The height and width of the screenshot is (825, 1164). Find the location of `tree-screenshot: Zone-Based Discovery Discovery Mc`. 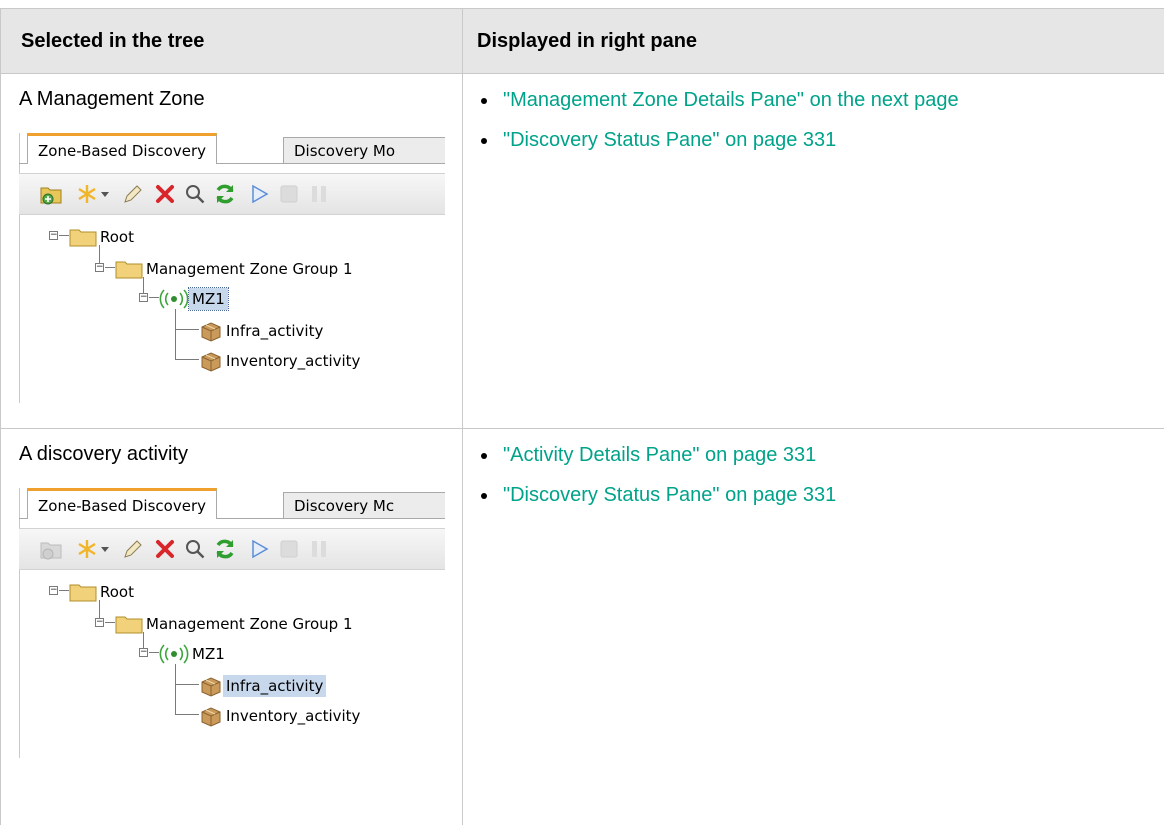

tree-screenshot: Zone-Based Discovery Discovery Mc is located at coordinates (232, 623).